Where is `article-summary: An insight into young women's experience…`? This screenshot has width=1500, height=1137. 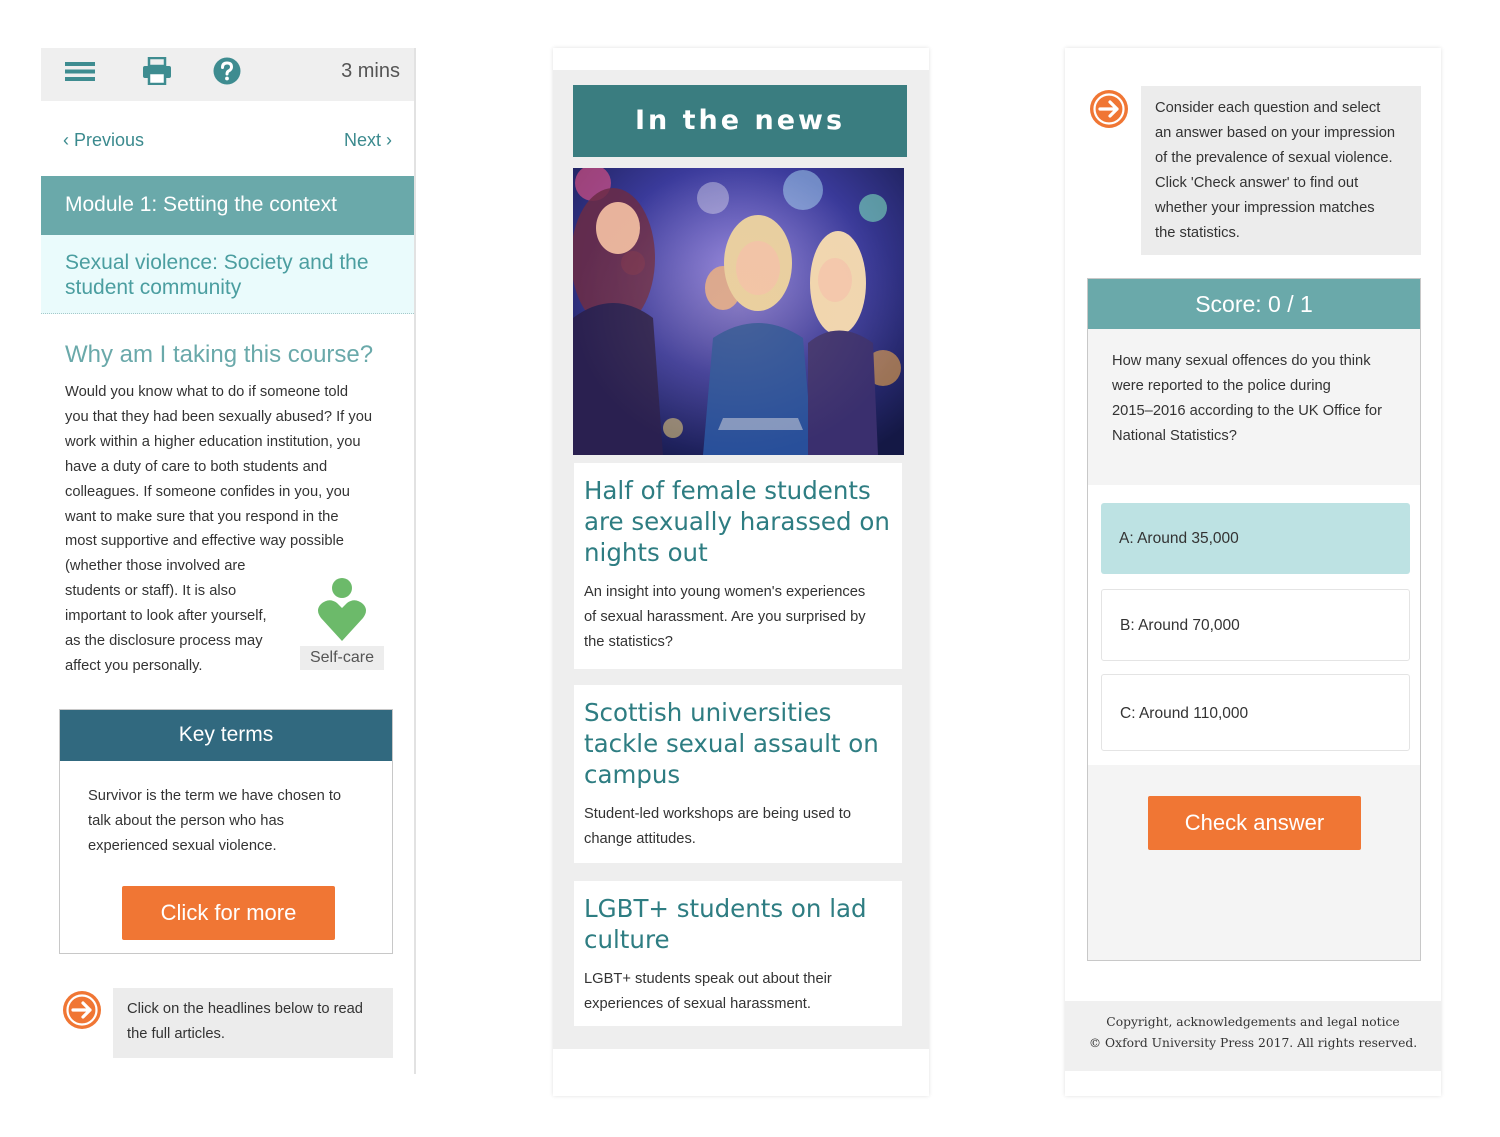 article-summary: An insight into young women's experience… is located at coordinates (738, 617).